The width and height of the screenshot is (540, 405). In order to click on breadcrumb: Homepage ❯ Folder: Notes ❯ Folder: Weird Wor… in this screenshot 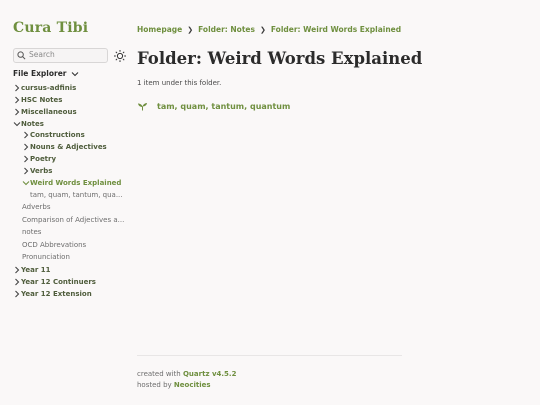, I will do `click(269, 29)`.